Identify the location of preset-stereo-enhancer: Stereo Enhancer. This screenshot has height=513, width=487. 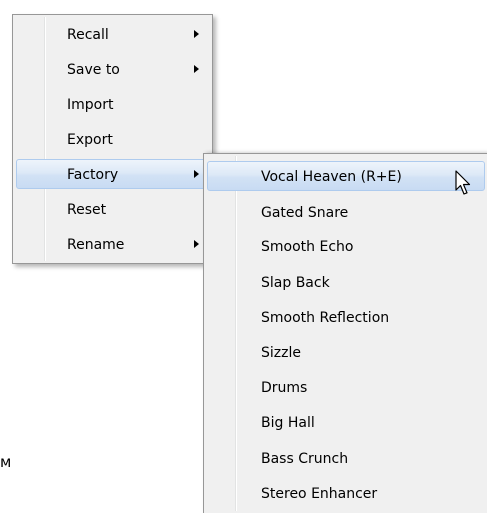
(346, 493).